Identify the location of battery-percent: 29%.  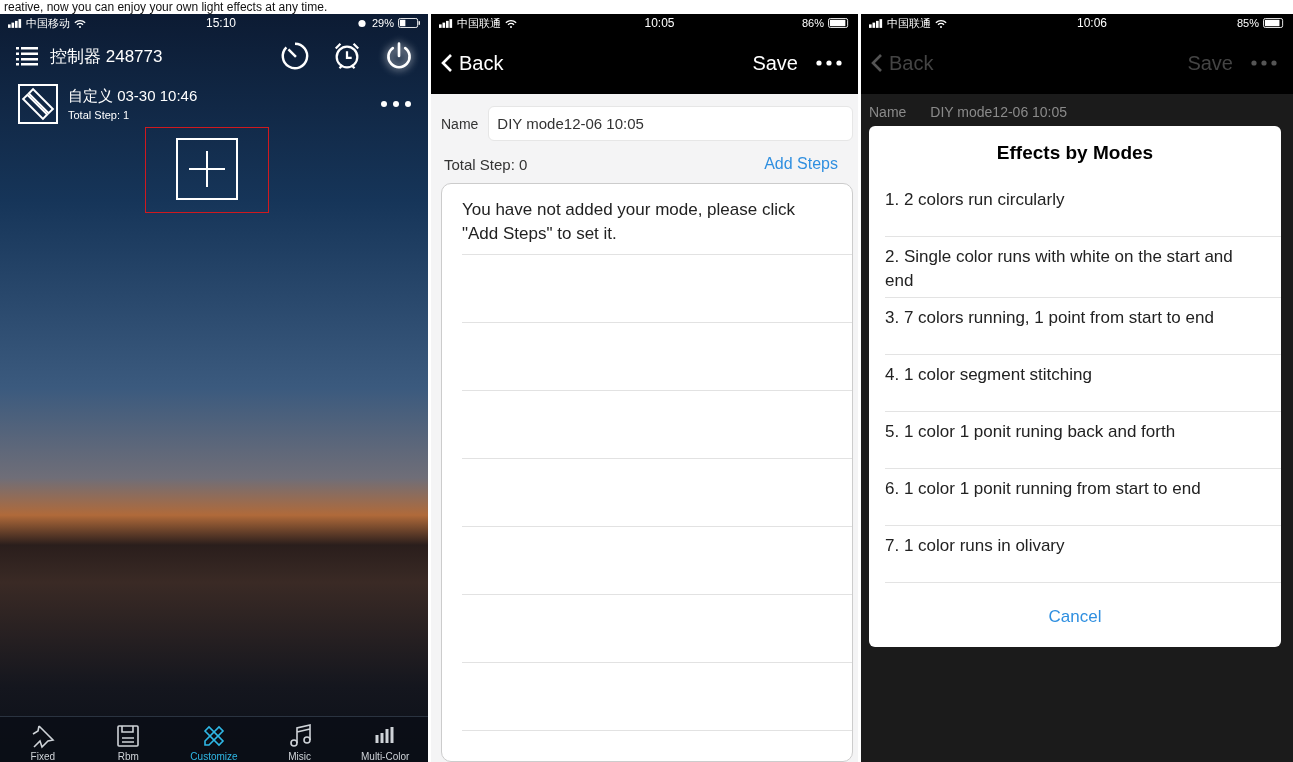
(382, 23).